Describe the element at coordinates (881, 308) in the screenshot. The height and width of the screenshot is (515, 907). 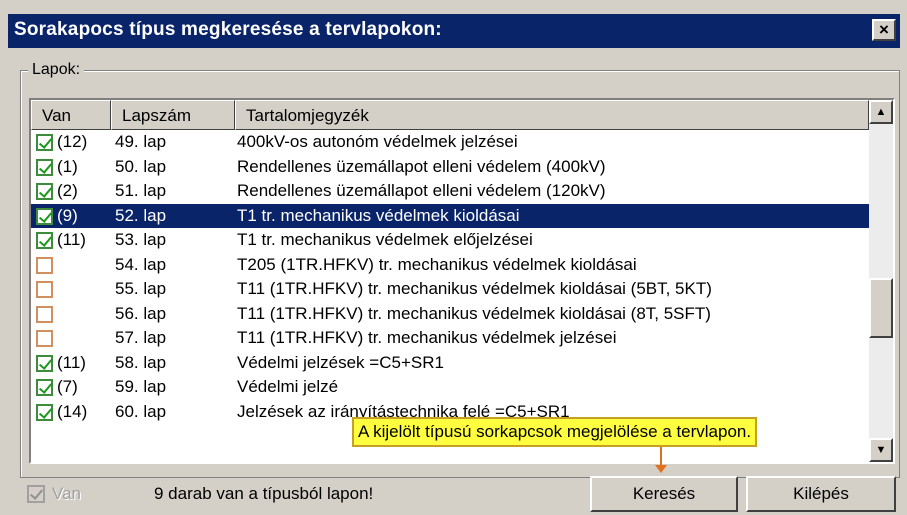
I see `scrollbar-thumb` at that location.